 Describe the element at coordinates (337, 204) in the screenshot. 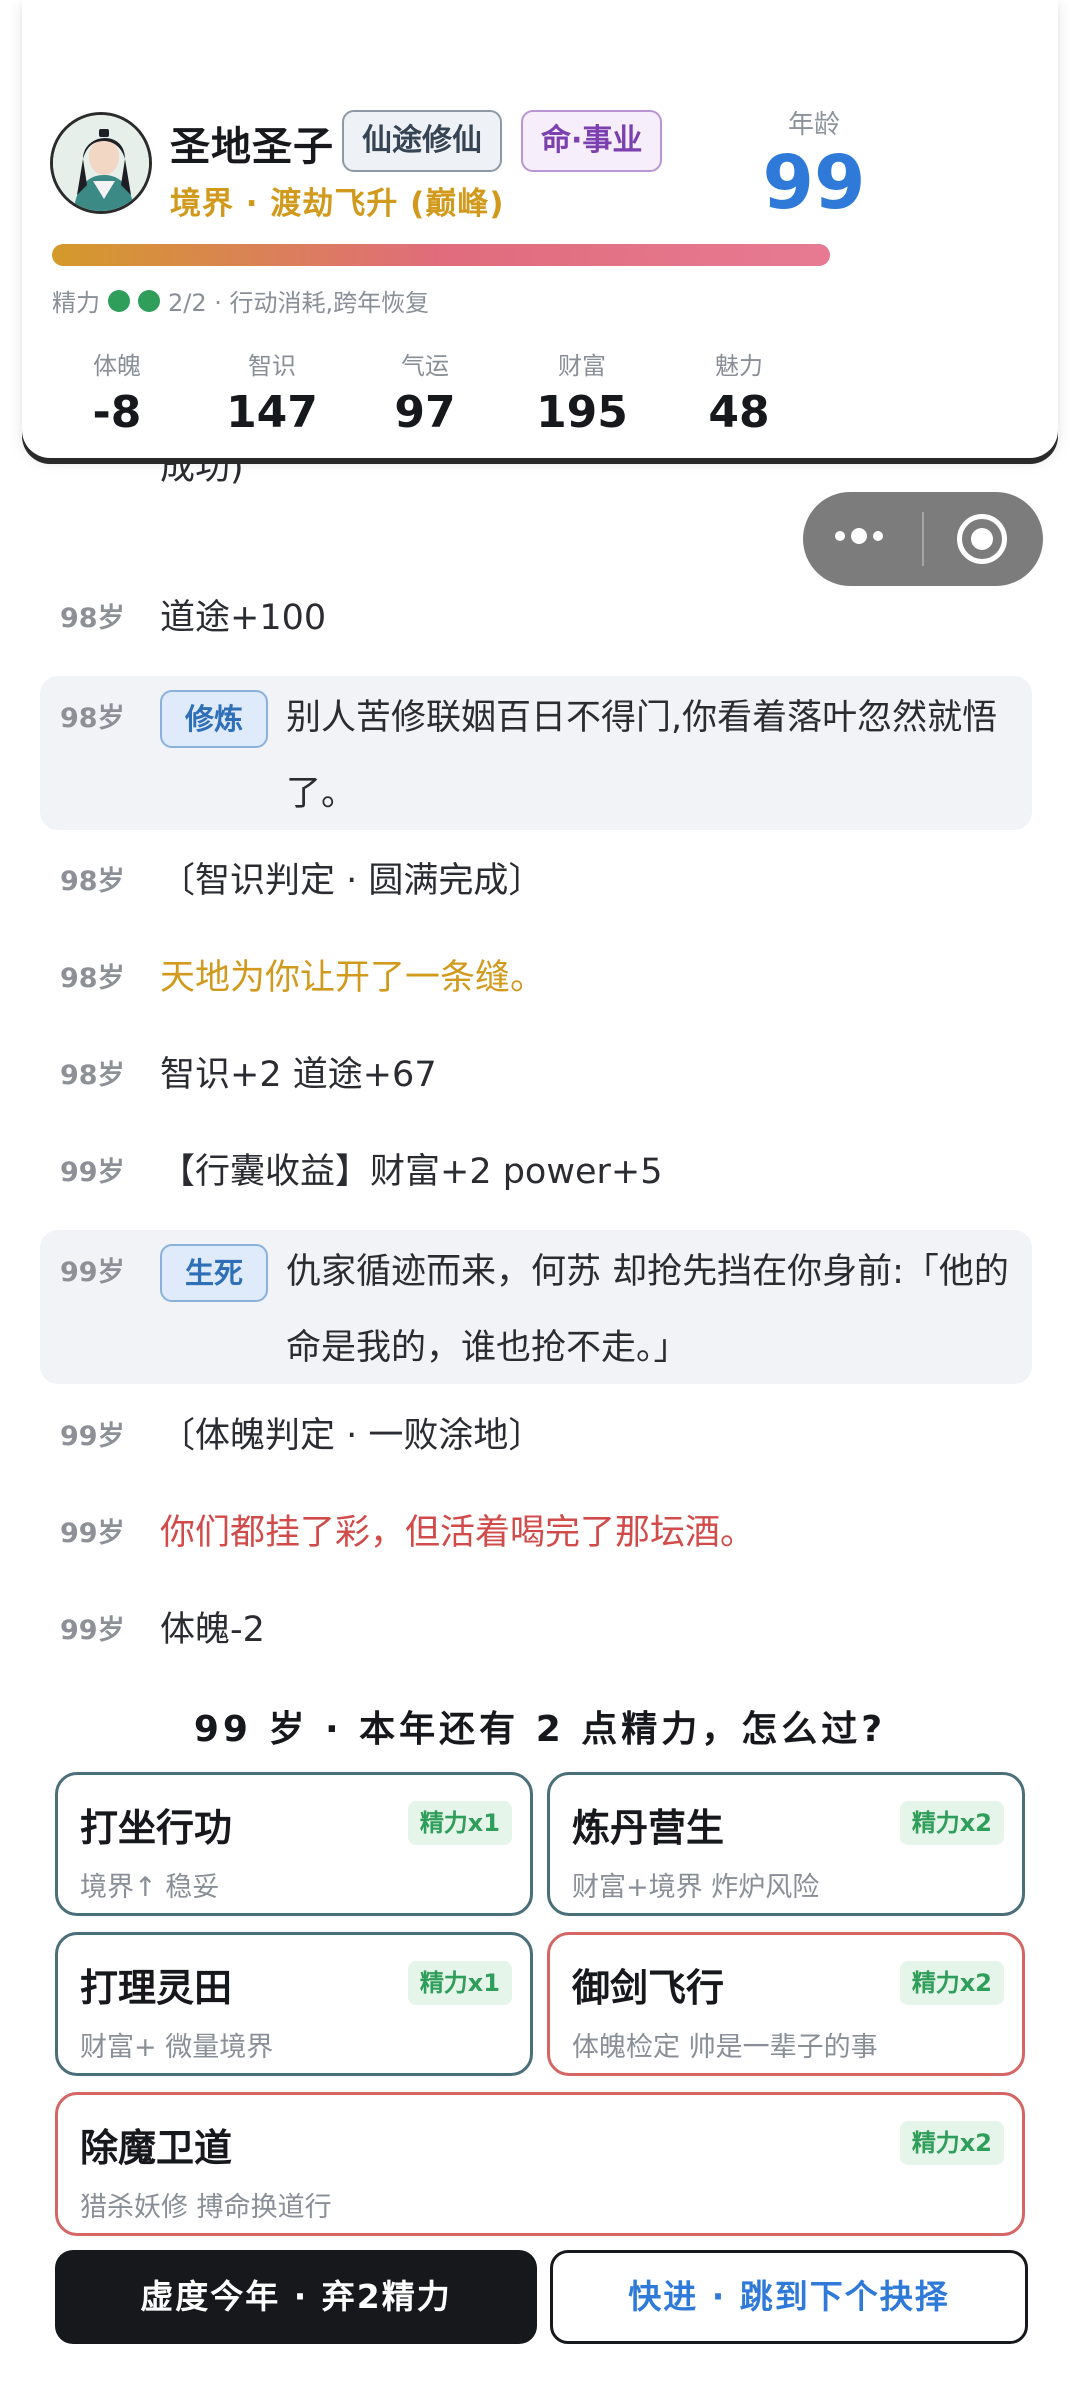

I see `realm-label: 境界 · 渡劫飞升 (巅峰)` at that location.